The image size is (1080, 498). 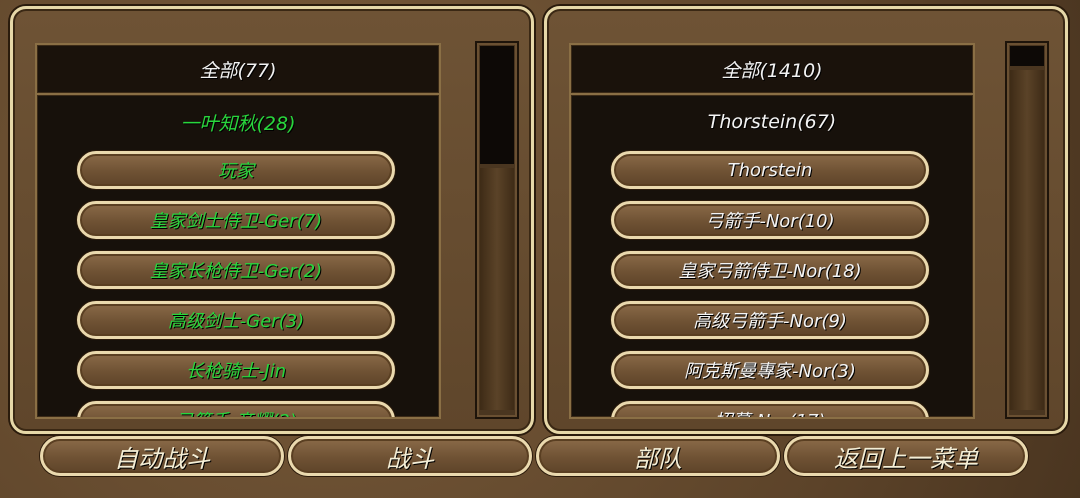 I want to click on battle-button: 战斗, so click(x=410, y=456).